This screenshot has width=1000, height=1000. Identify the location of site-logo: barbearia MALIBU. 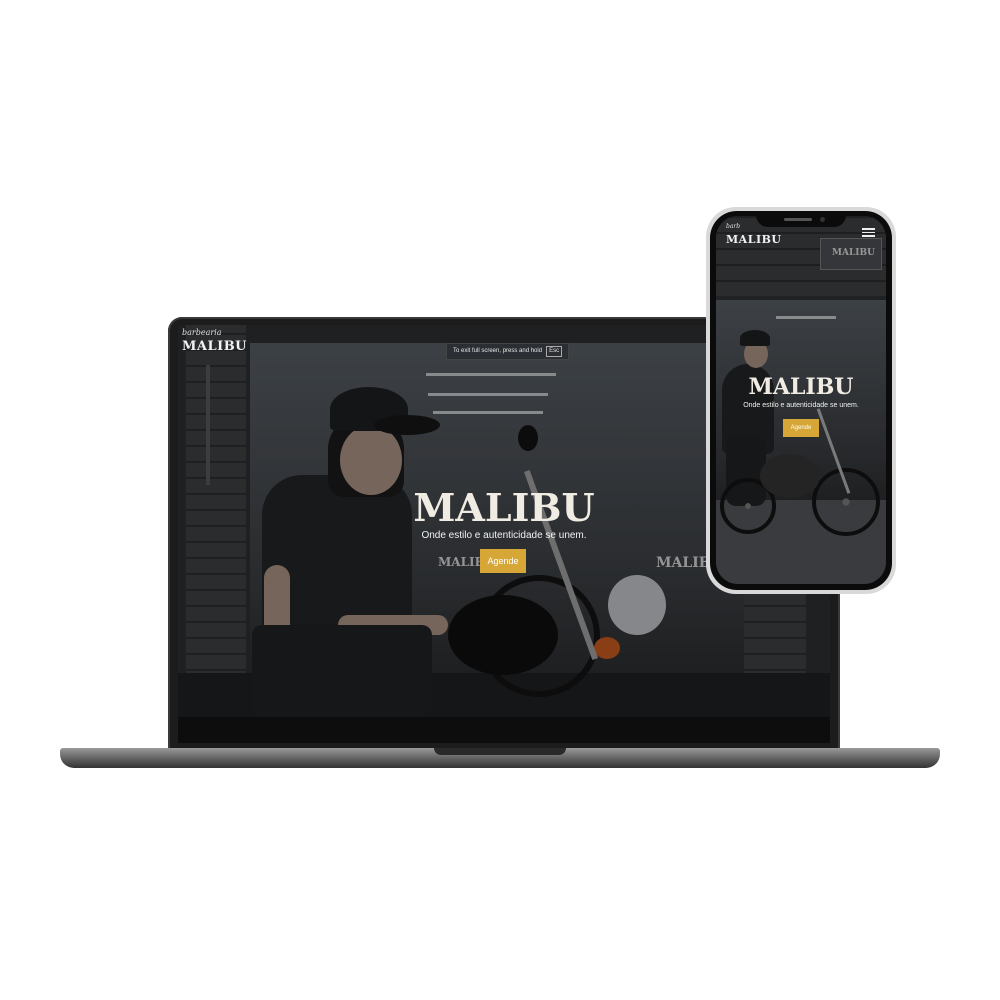
(215, 341).